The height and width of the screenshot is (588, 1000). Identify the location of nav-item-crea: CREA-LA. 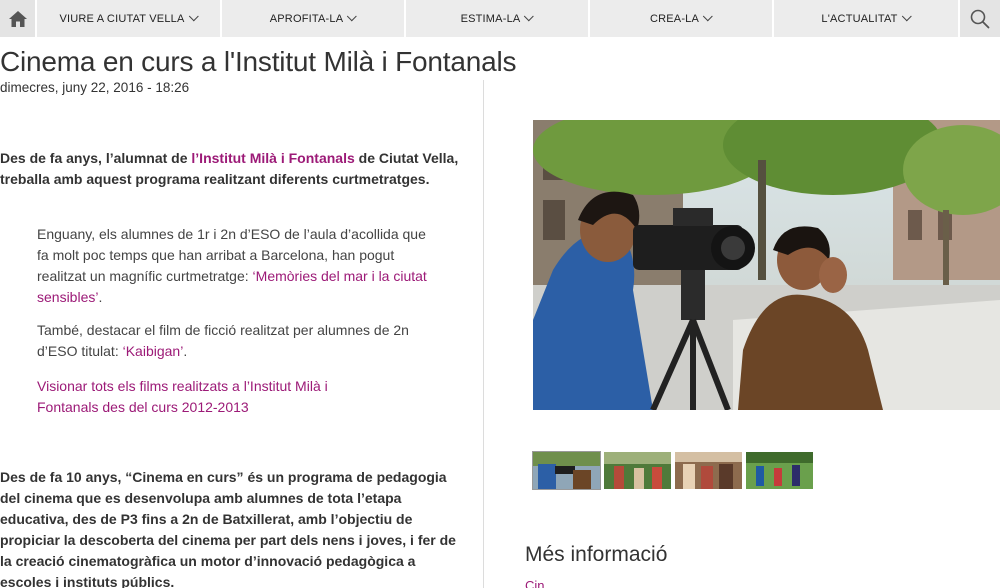
(682, 18).